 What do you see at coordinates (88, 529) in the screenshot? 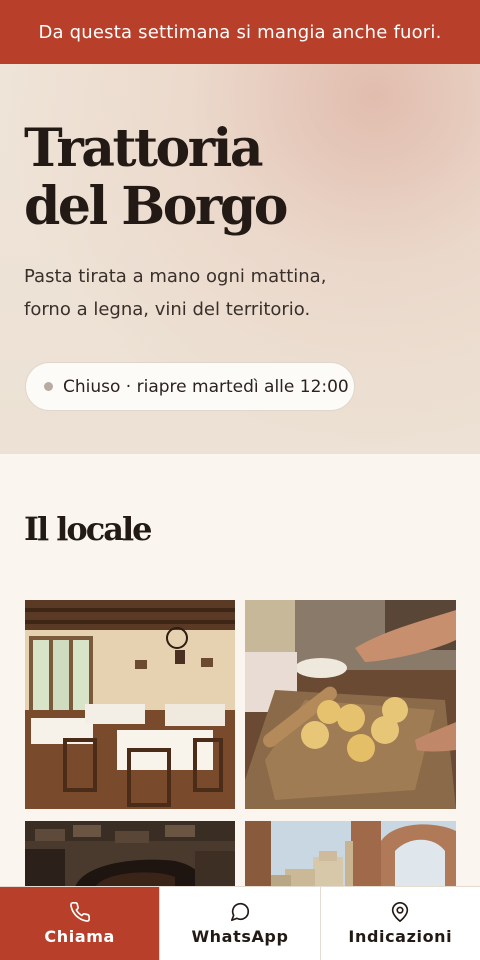
I see `gallery-title: Il locale` at bounding box center [88, 529].